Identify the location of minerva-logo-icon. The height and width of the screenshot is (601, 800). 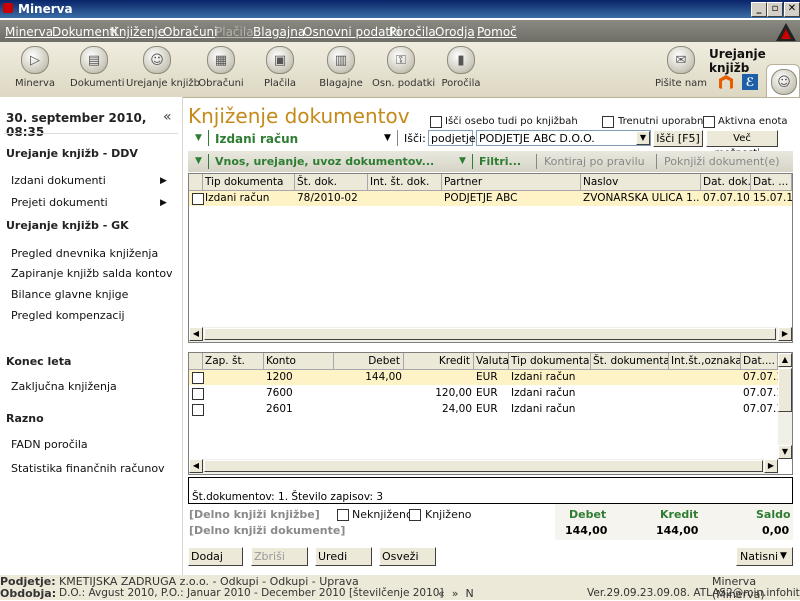
(786, 32).